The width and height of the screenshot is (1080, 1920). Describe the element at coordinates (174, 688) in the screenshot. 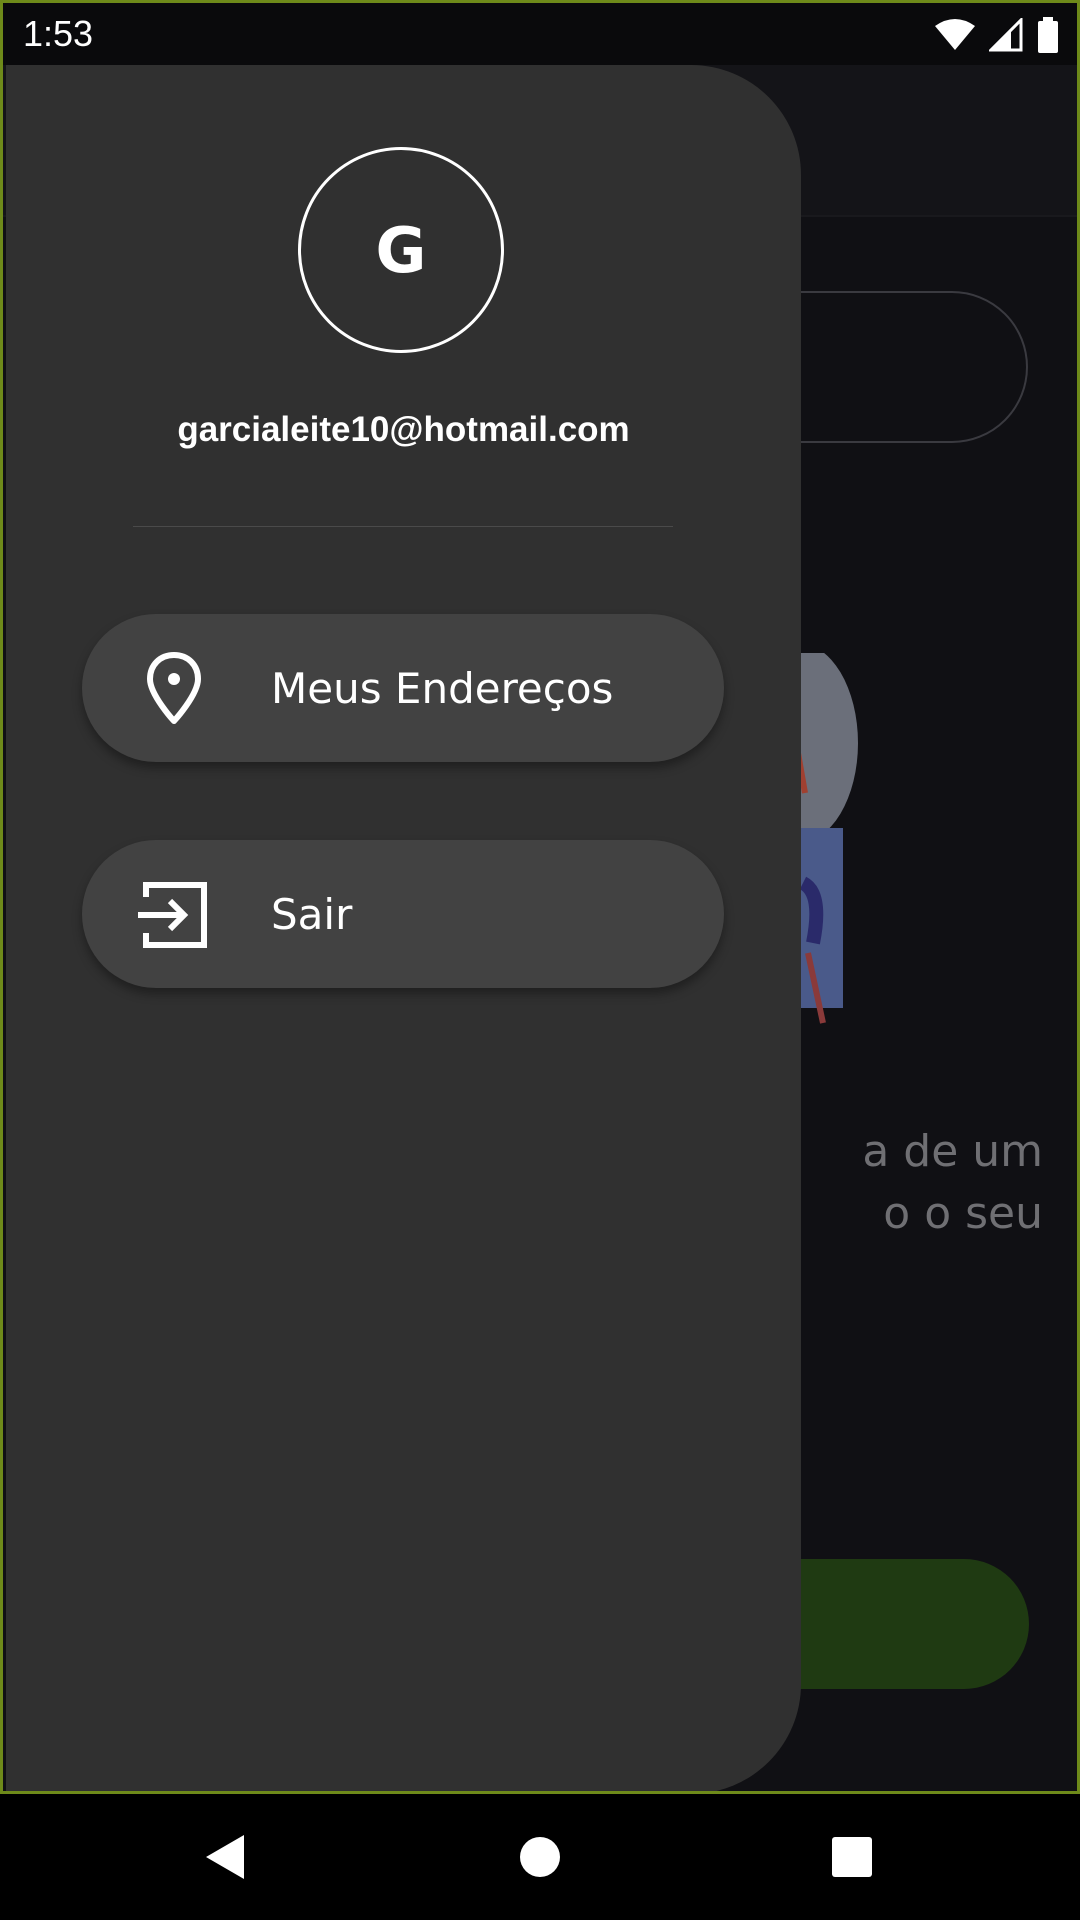

I see `location-pin-icon` at that location.